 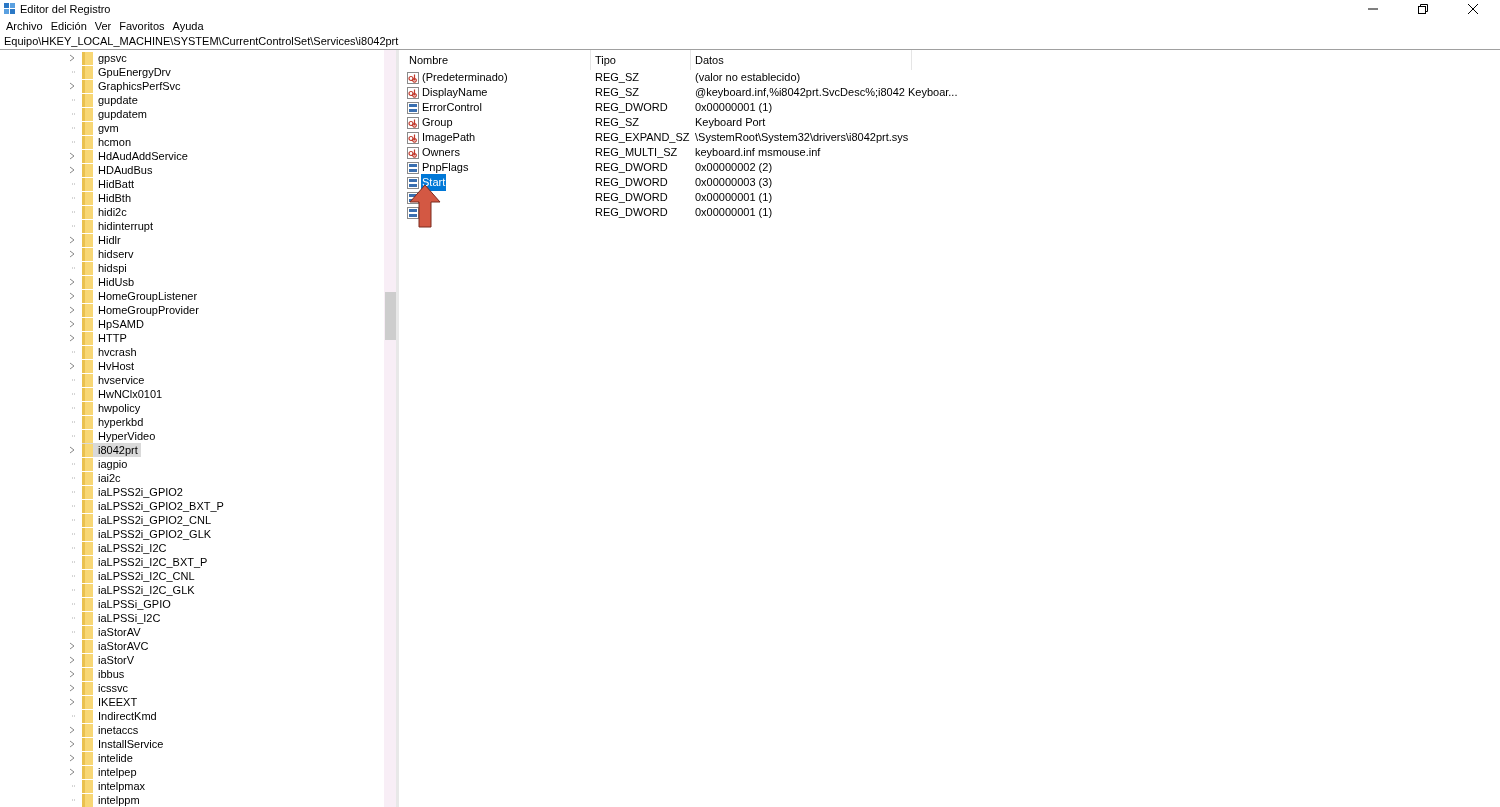 What do you see at coordinates (449, 137) in the screenshot?
I see `value-name: ImagePath` at bounding box center [449, 137].